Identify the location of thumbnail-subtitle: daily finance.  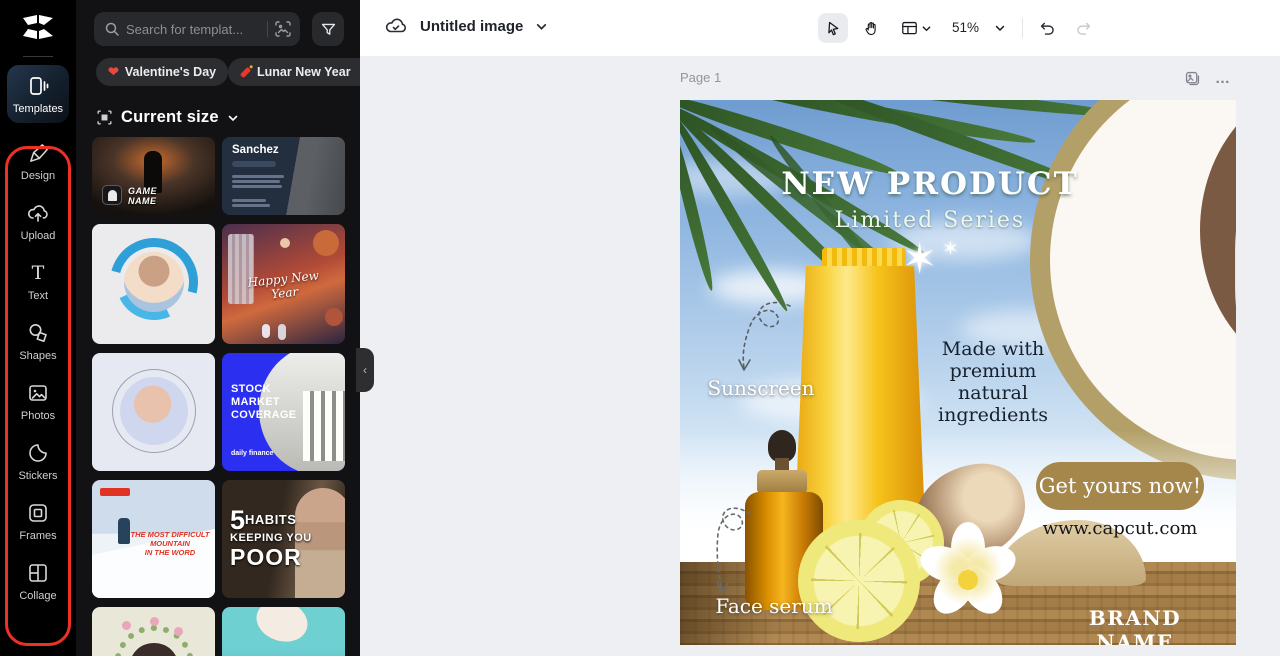
(252, 453).